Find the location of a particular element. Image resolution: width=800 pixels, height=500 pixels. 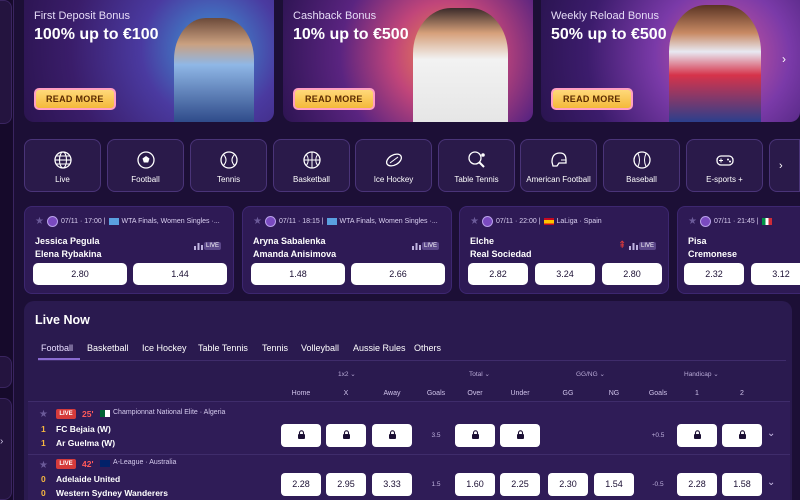

banner-next-icon: › is located at coordinates (784, 59).